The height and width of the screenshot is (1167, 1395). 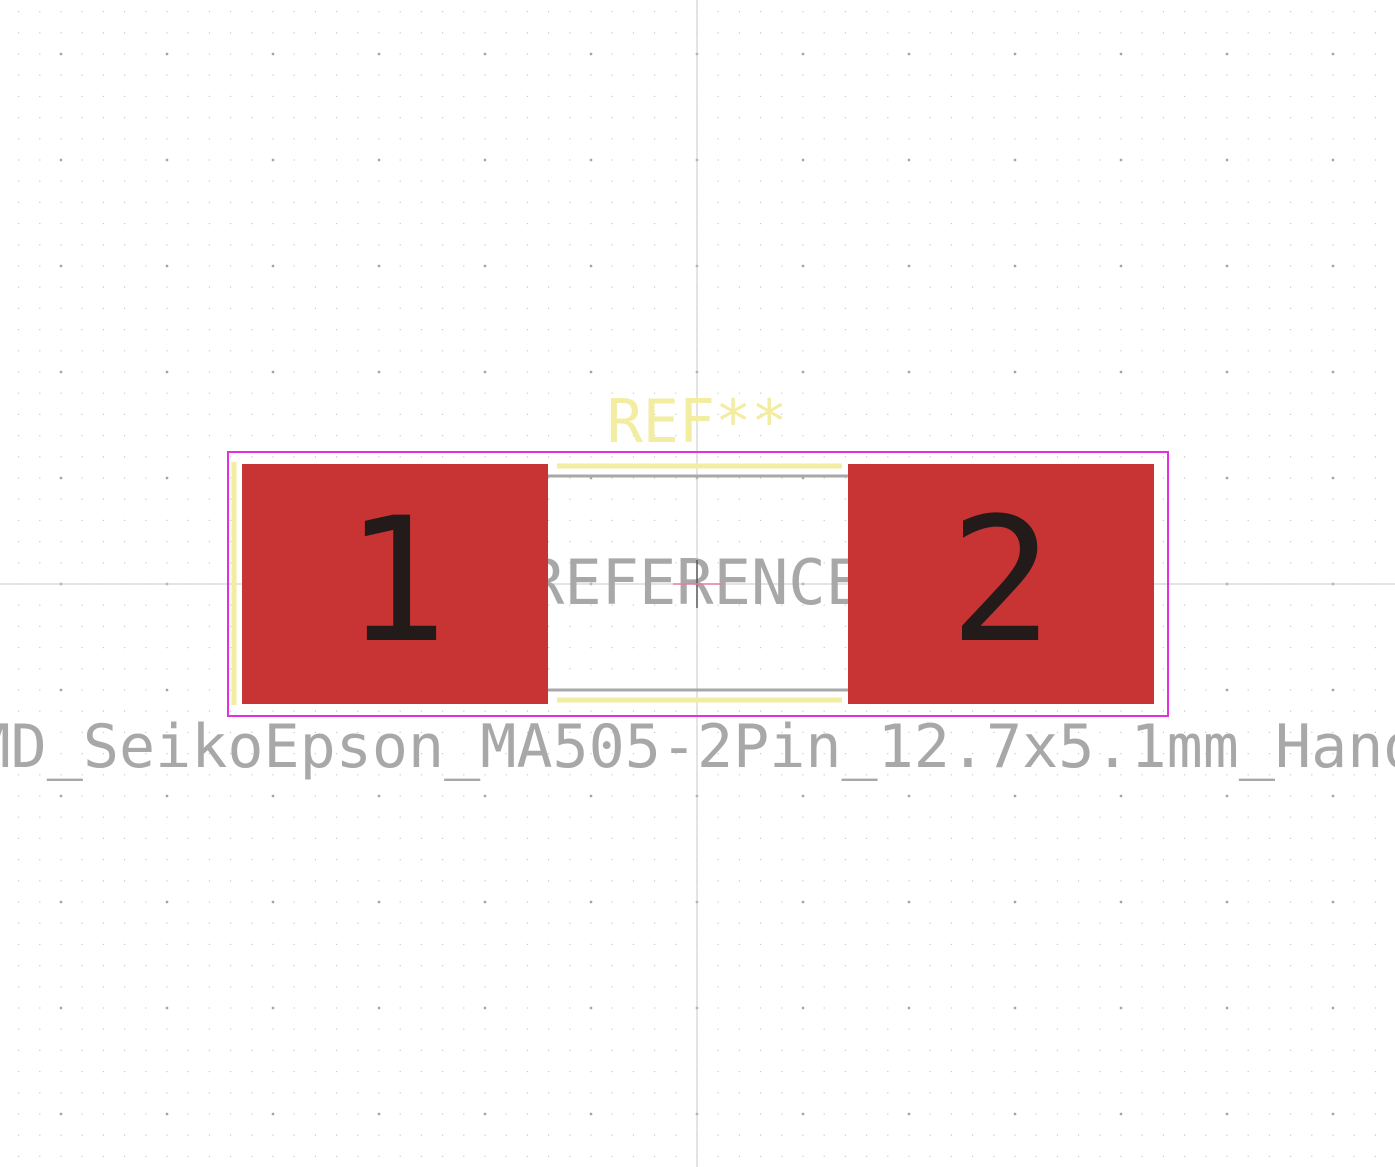 I want to click on fab-reference-text: REFERENCE, so click(x=695, y=582).